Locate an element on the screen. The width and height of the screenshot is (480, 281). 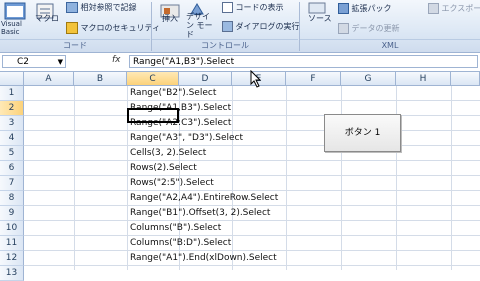
warning-icon is located at coordinates (72, 28).